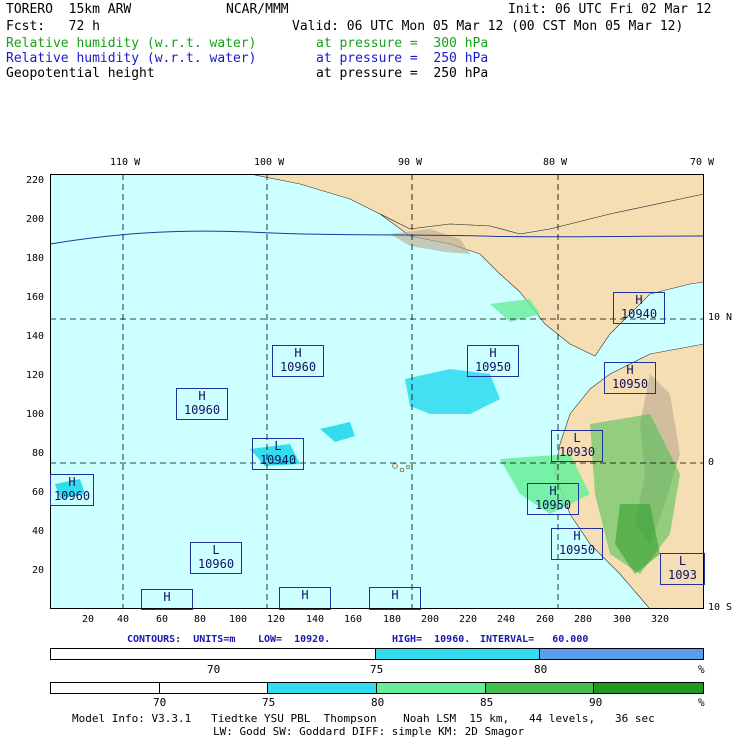 This screenshot has width=740, height=740. I want to click on y-tick: 140, so click(35, 336).